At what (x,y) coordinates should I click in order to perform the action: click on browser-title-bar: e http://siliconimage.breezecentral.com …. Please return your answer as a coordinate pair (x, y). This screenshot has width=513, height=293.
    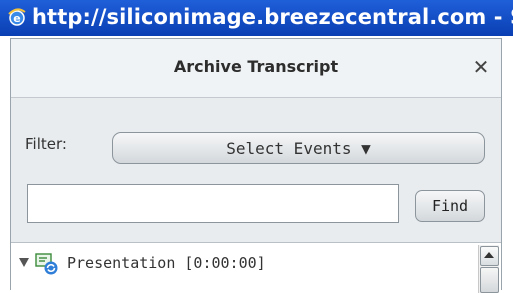
    Looking at the image, I should click on (256, 18).